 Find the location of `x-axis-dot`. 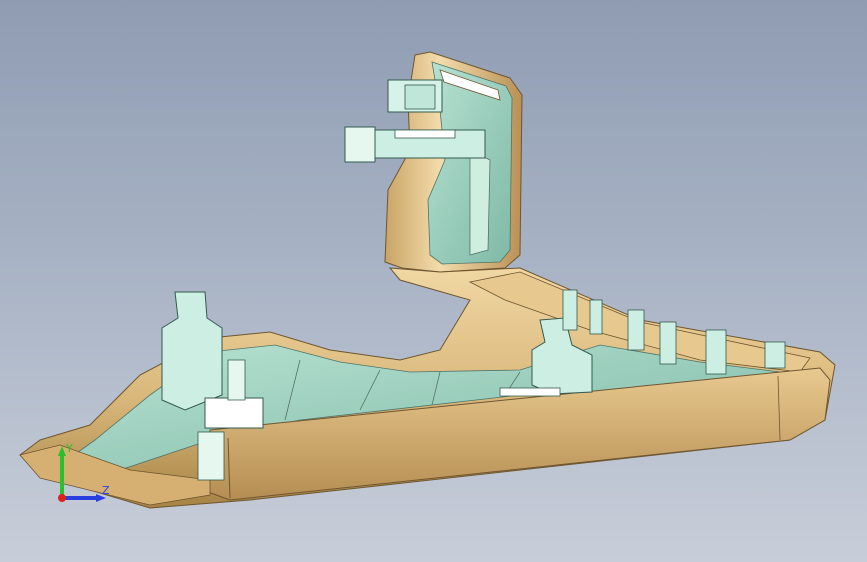

x-axis-dot is located at coordinates (62, 498).